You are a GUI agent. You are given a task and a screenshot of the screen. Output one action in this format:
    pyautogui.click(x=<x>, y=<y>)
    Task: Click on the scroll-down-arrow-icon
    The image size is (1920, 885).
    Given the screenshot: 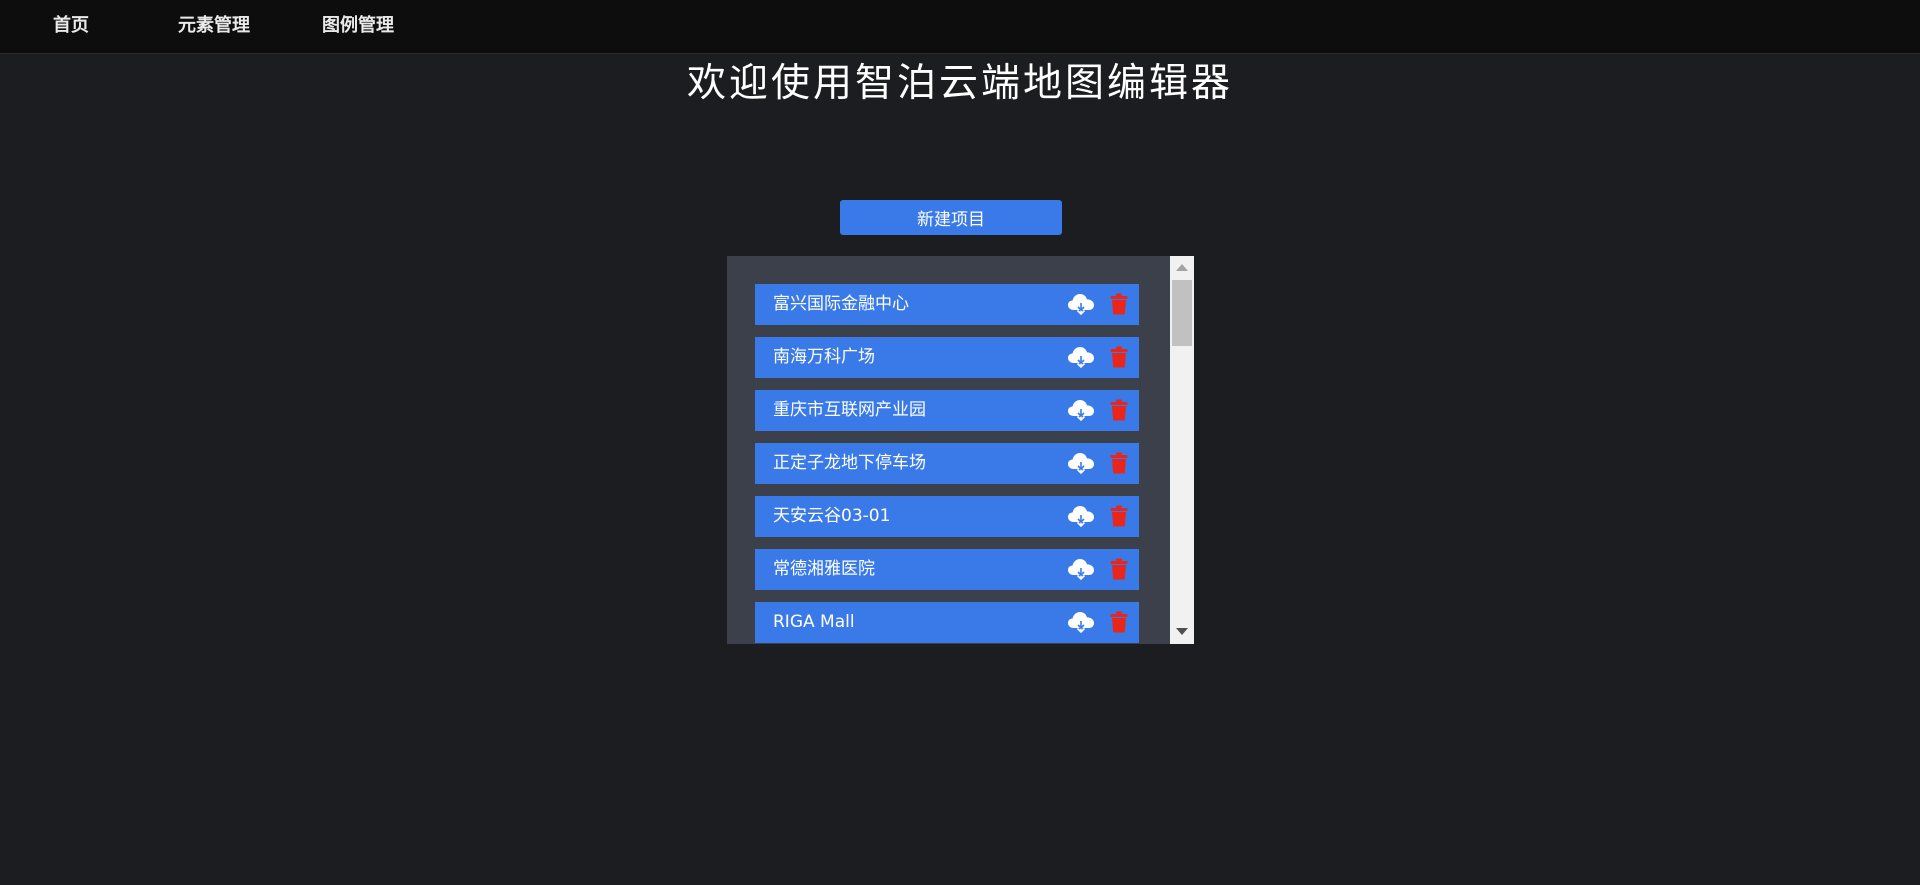 What is the action you would take?
    pyautogui.click(x=1182, y=631)
    